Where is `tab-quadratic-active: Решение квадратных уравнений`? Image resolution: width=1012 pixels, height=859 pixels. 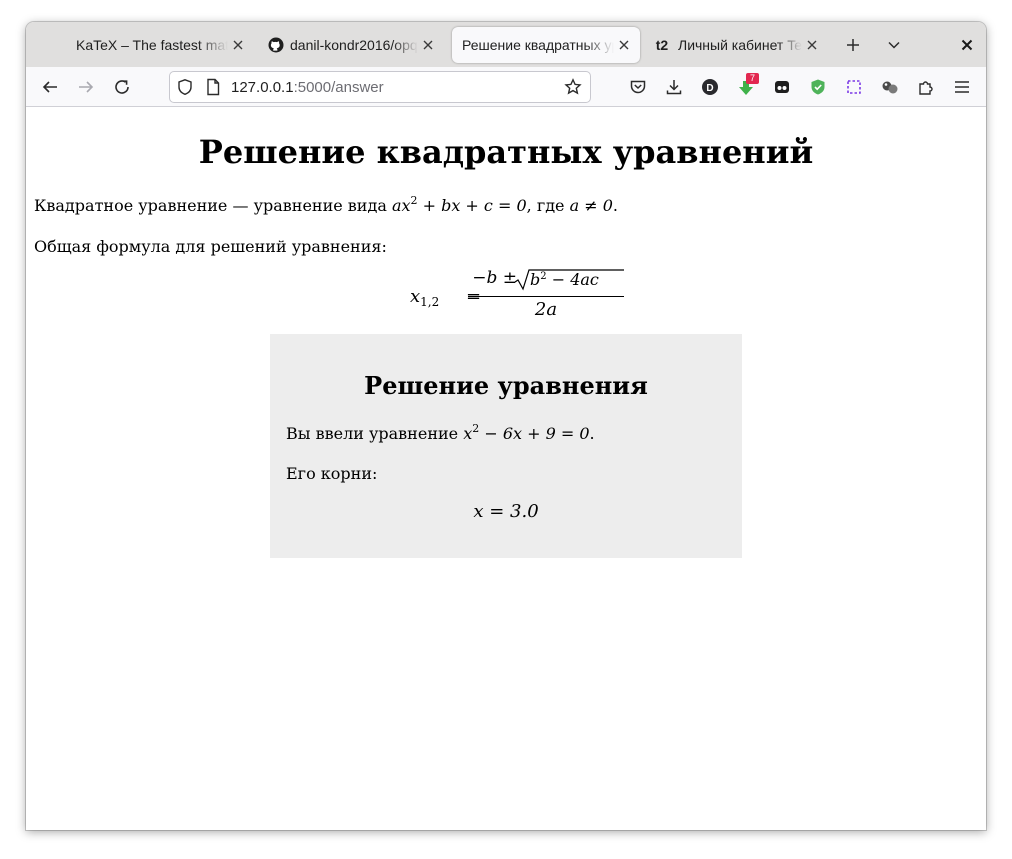 tab-quadratic-active: Решение квадратных уравнений is located at coordinates (546, 45).